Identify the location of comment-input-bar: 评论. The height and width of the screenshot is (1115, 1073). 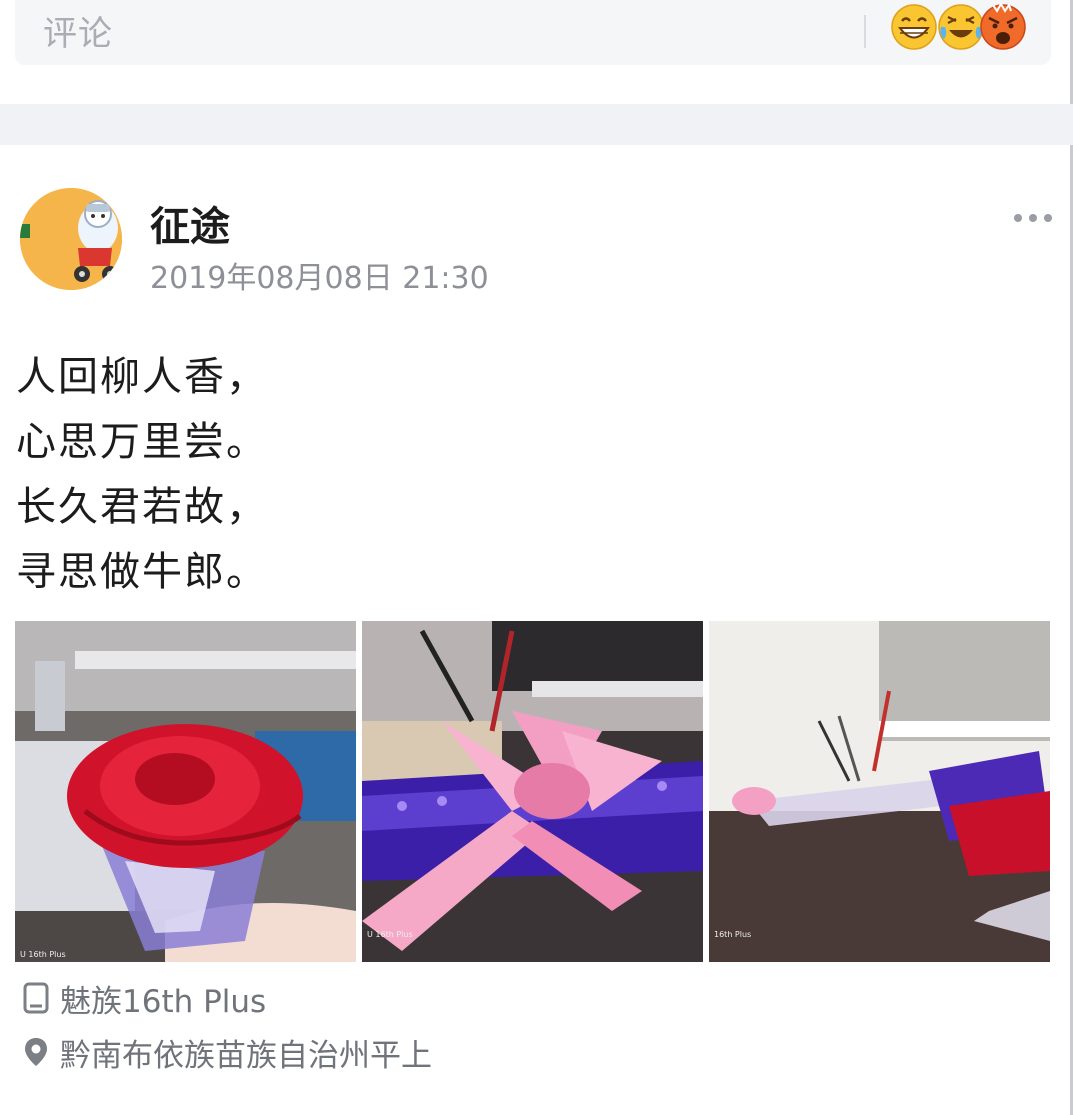
(533, 32).